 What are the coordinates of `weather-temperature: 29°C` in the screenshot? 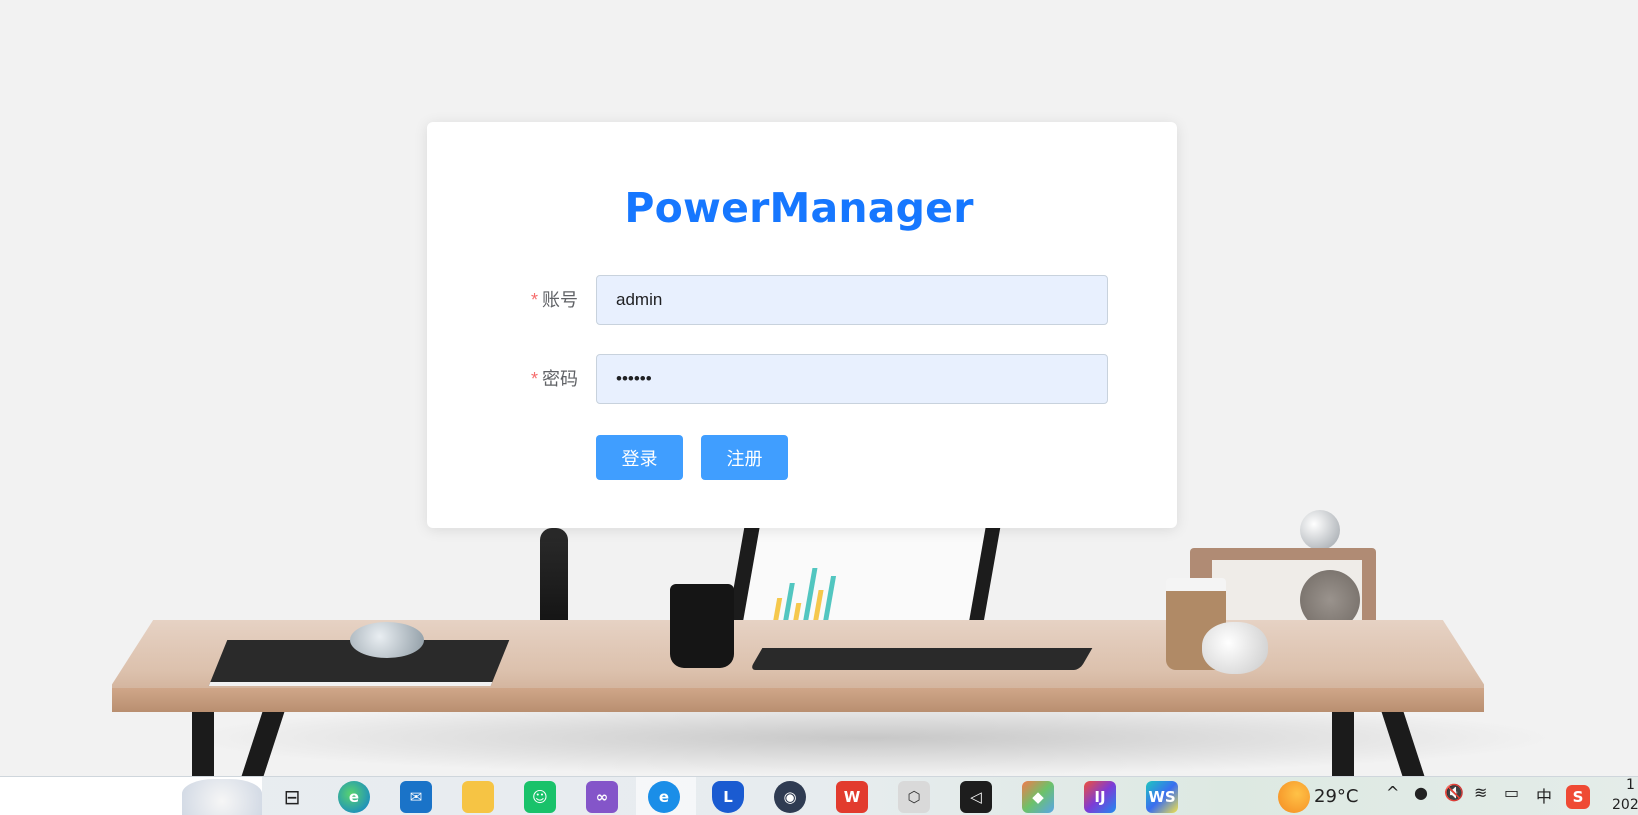 It's located at (1336, 796).